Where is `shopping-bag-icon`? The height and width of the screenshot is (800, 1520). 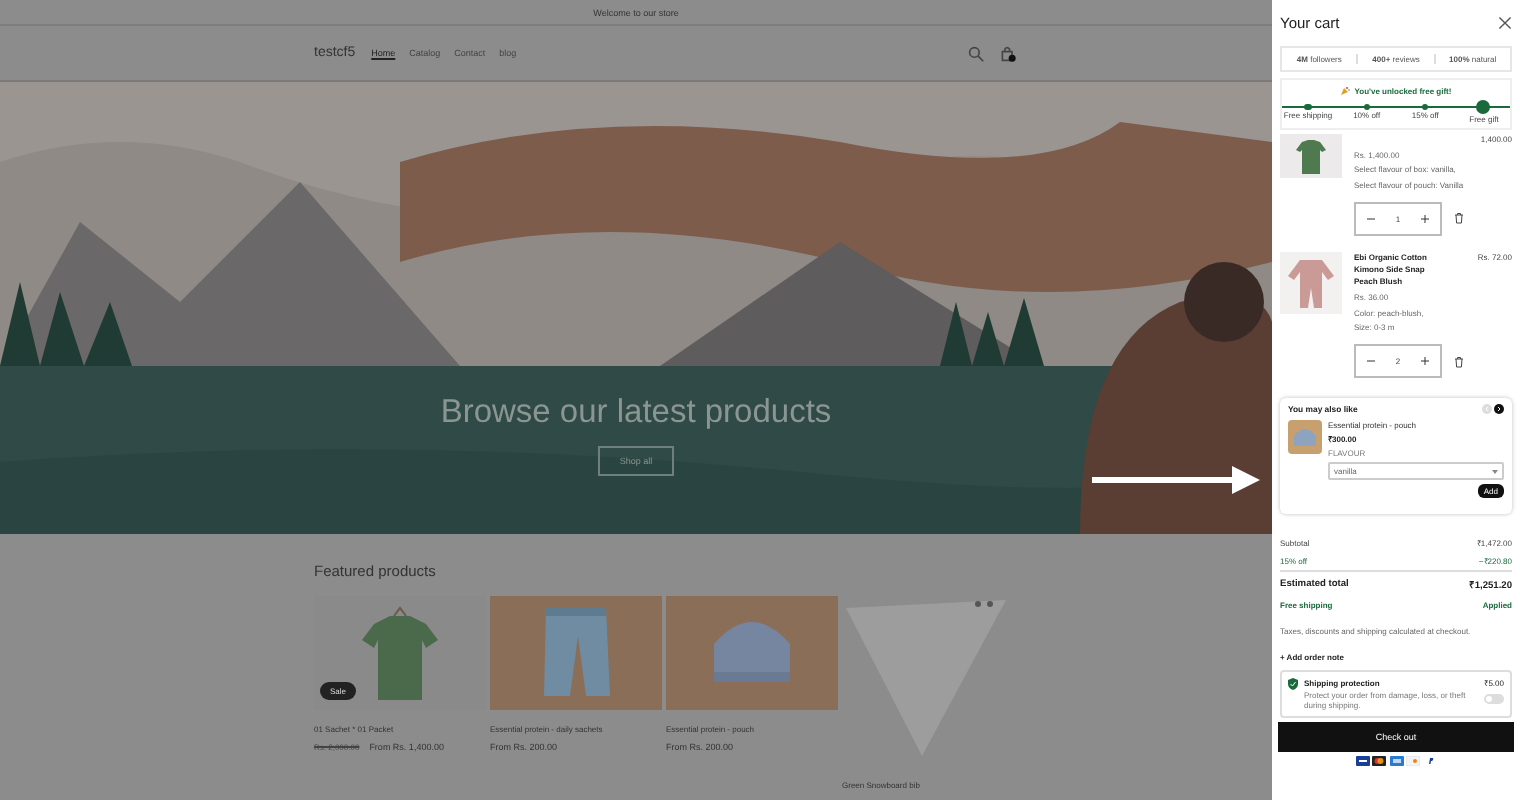 shopping-bag-icon is located at coordinates (1008, 53).